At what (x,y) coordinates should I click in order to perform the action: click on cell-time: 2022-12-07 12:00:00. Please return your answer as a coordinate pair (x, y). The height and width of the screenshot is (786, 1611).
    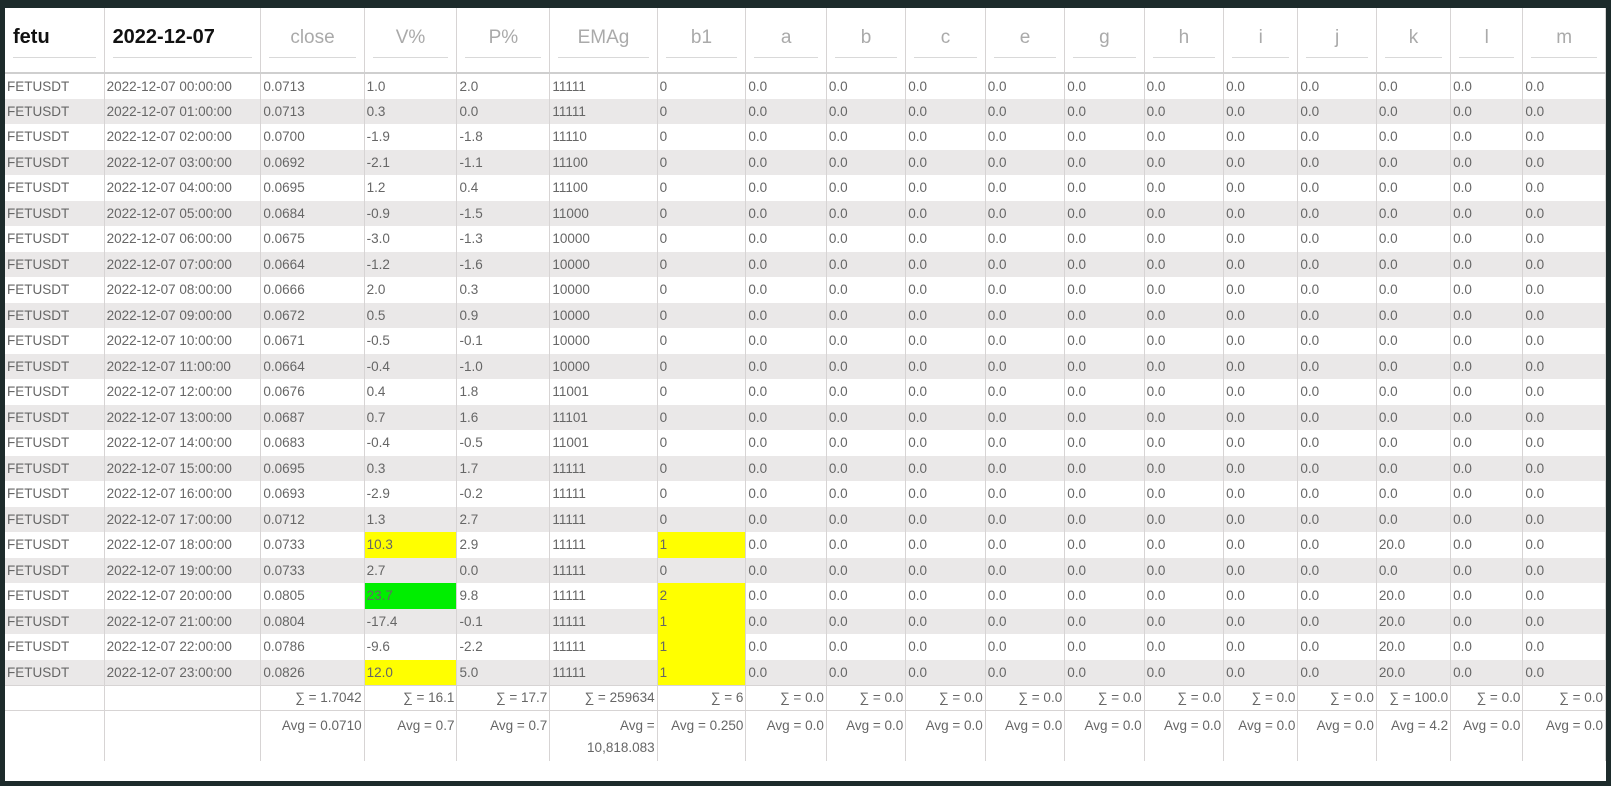
    Looking at the image, I should click on (183, 392).